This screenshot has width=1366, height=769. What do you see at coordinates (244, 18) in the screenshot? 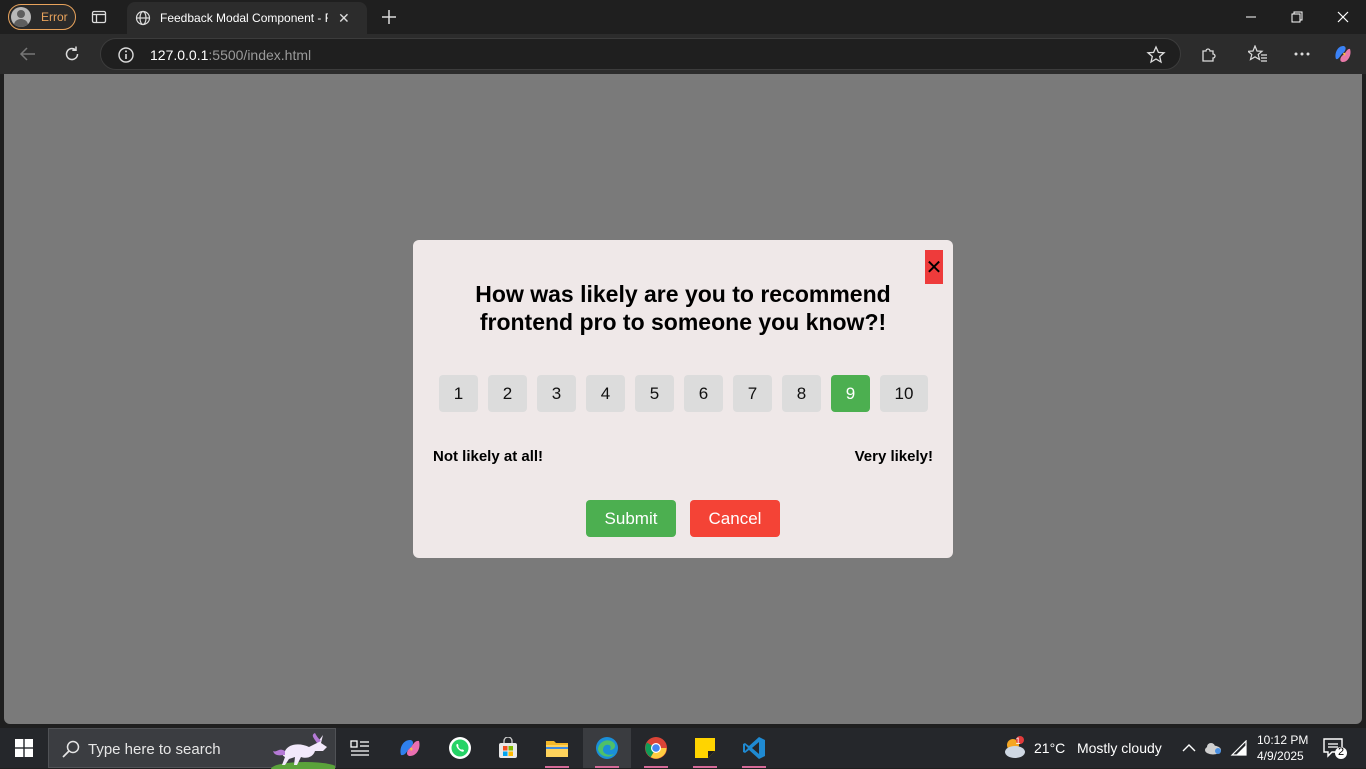
I see `tab-title: Feedback Modal Component - Frontend Pro` at bounding box center [244, 18].